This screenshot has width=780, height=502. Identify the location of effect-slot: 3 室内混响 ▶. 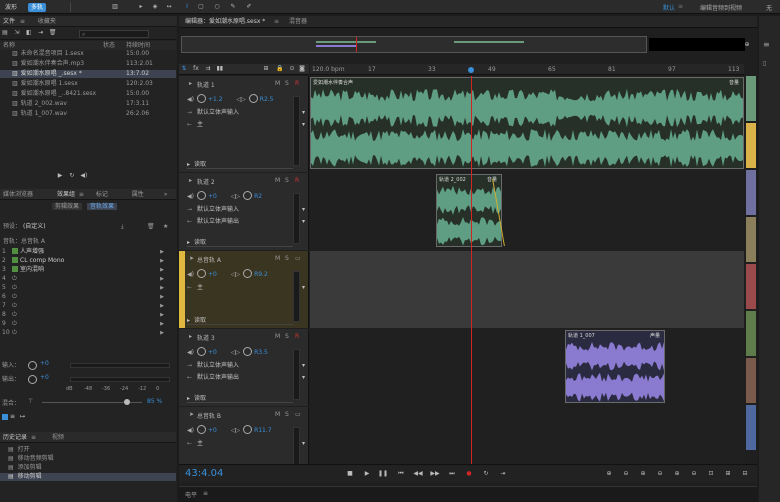
(88, 270).